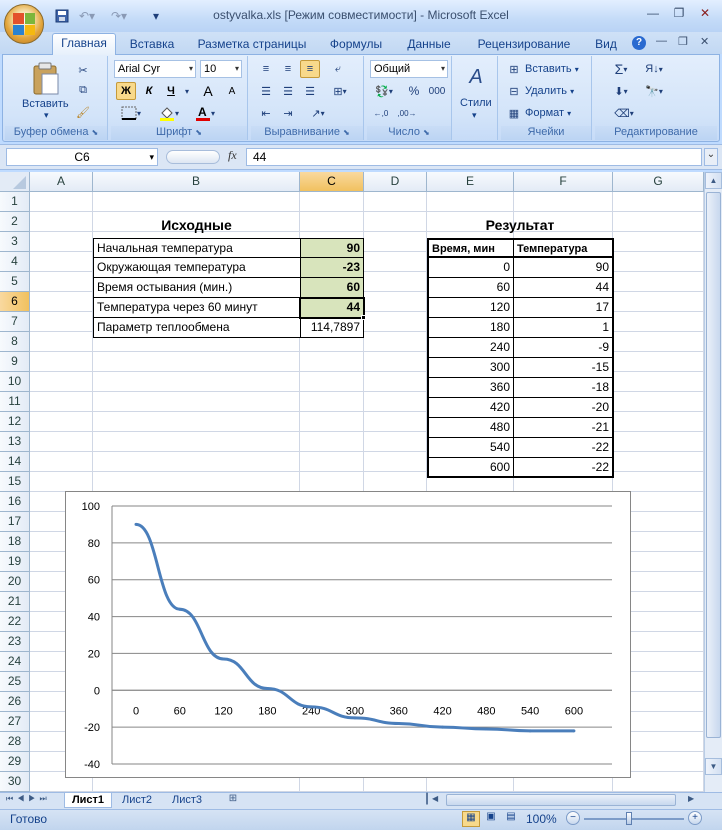 The height and width of the screenshot is (830, 722). Describe the element at coordinates (332, 248) in the screenshot. I see `input-value: 90` at that location.